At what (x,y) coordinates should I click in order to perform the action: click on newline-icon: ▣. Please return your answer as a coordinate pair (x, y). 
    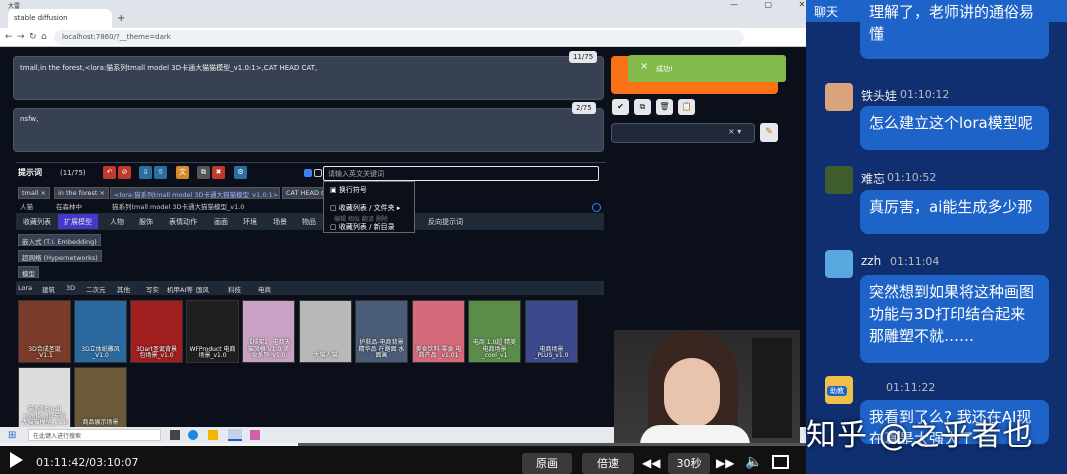
    Looking at the image, I should click on (334, 190).